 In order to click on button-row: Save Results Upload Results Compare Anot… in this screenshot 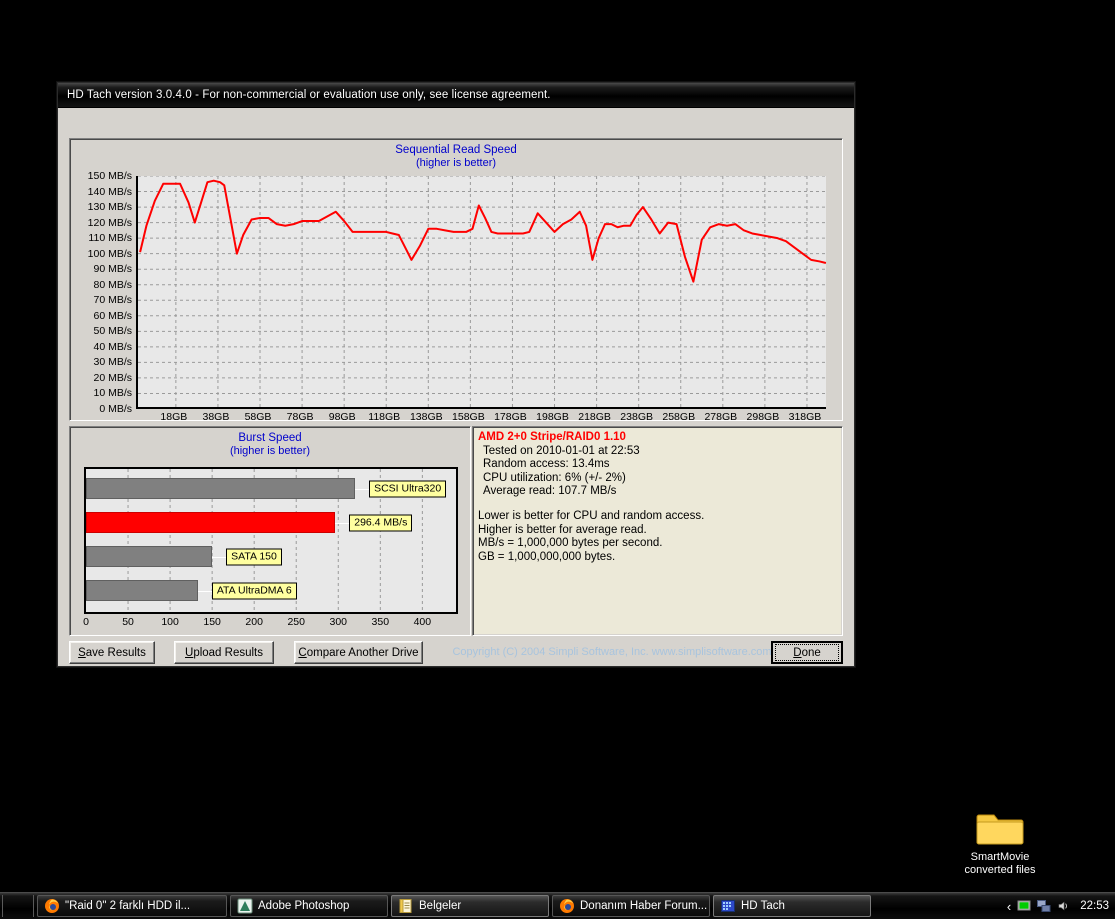, I will do `click(456, 653)`.